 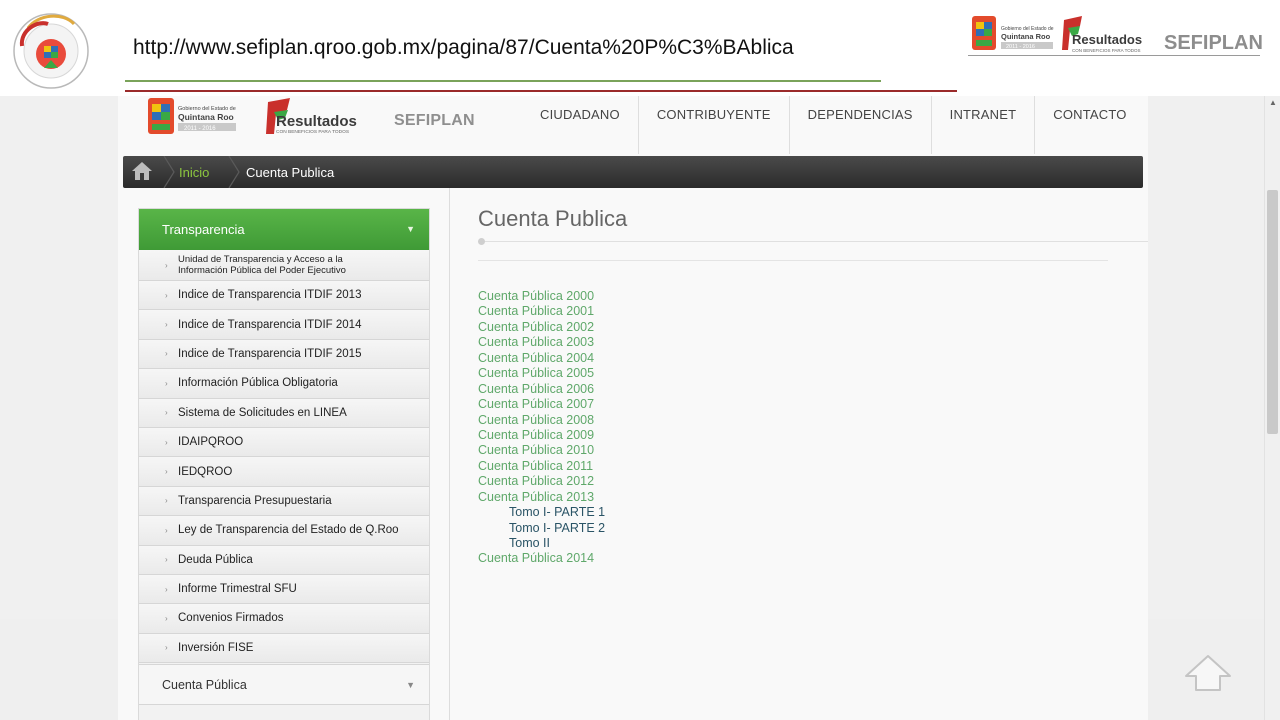 I want to click on sidebar-header-label: Transparencia, so click(x=203, y=229).